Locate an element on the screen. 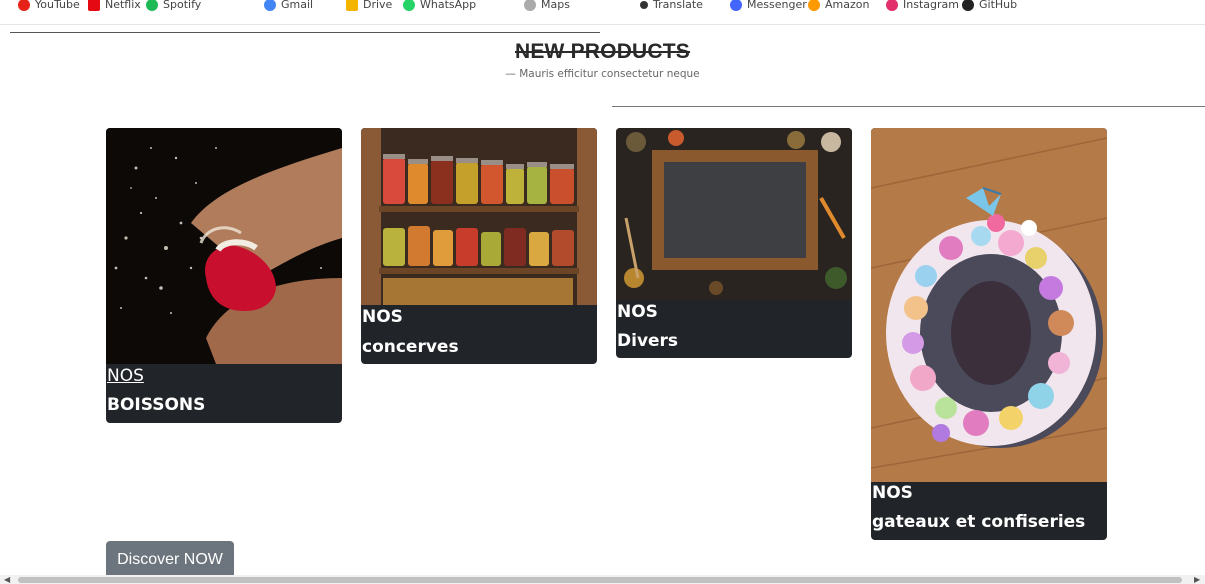 The height and width of the screenshot is (584, 1205). bookmark-amazon: Amazon is located at coordinates (838, 5).